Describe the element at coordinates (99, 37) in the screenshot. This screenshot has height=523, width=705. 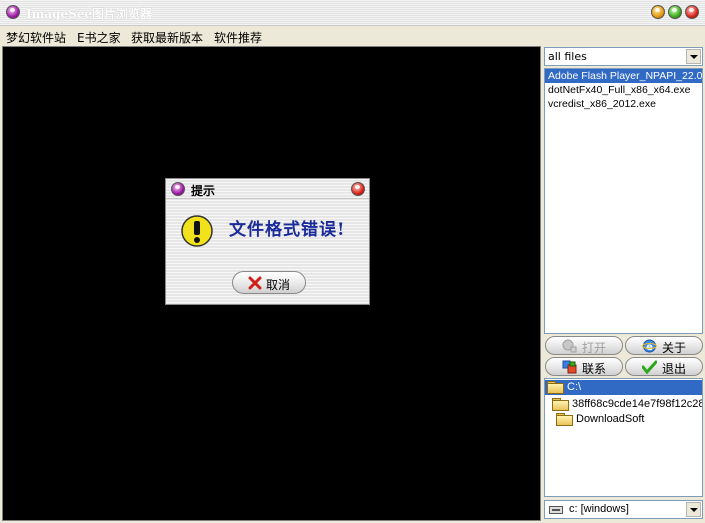
I see `menu-item-ebook: E书之家` at that location.